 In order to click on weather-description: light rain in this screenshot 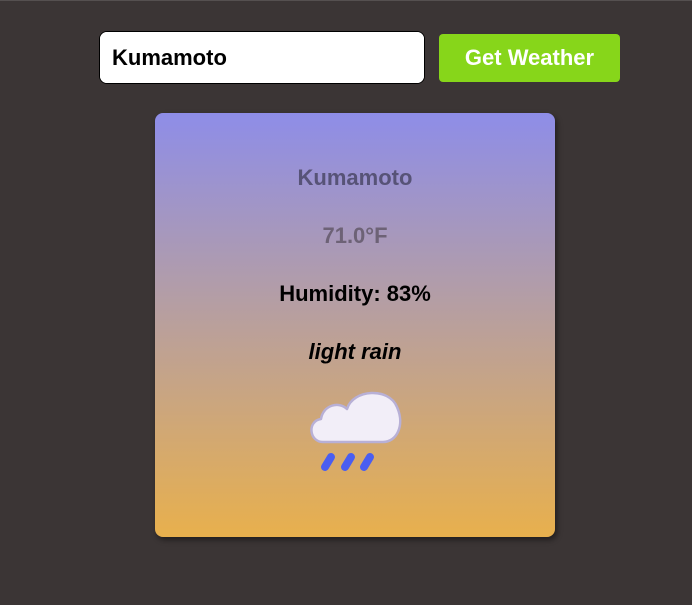, I will do `click(355, 351)`.